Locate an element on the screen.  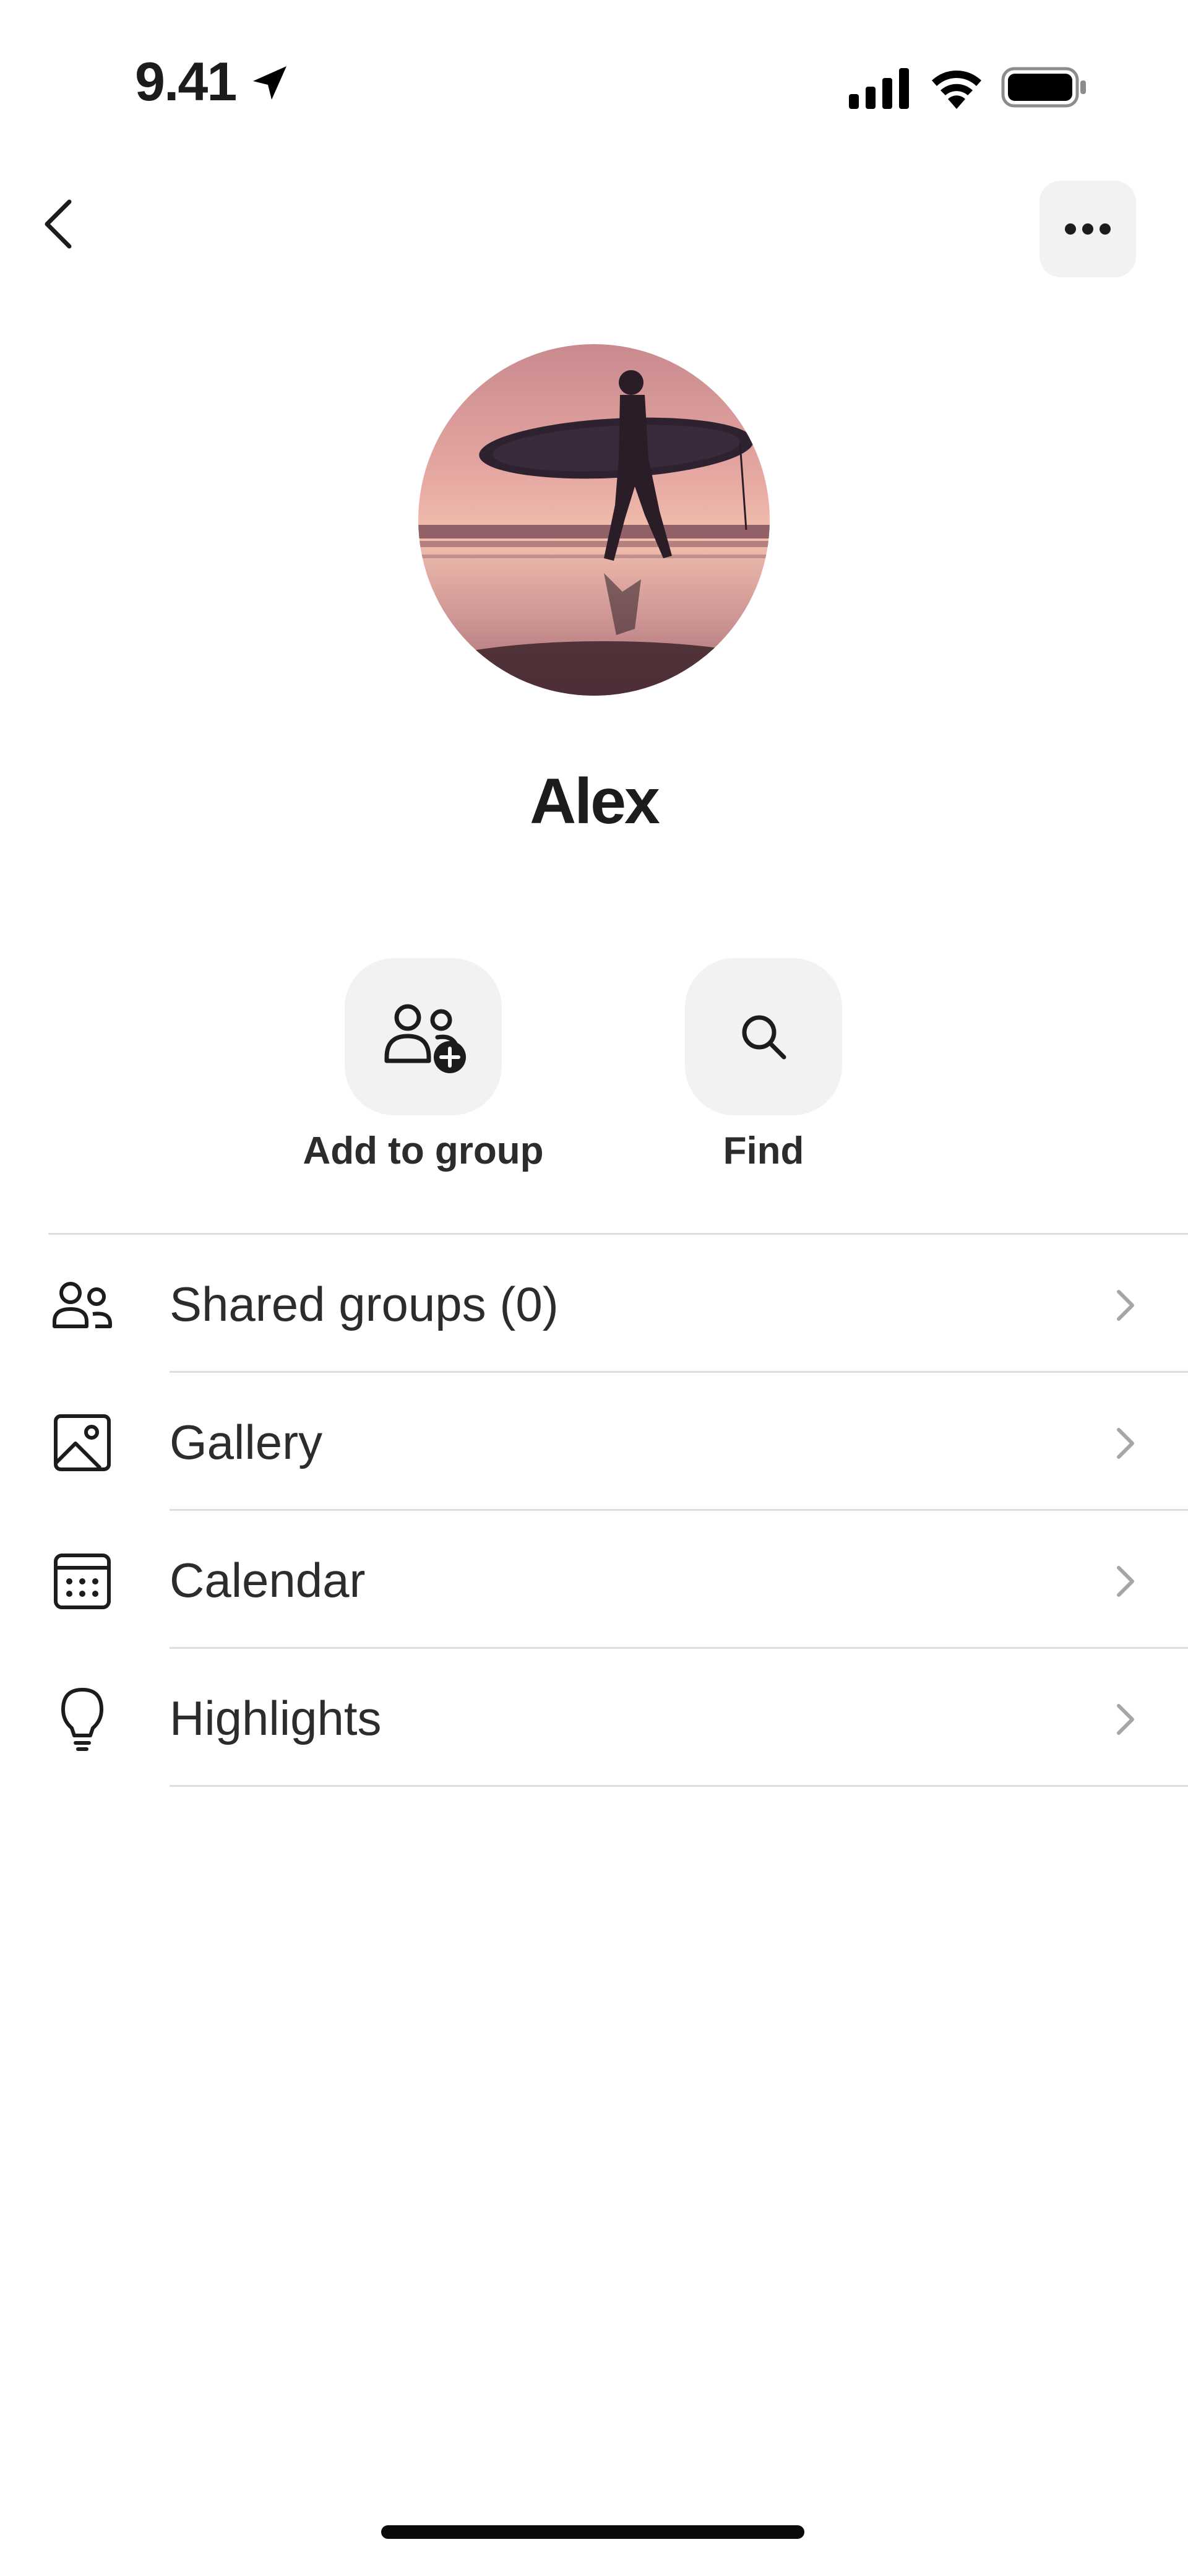
surfer-silhouette-avatar is located at coordinates (594, 520).